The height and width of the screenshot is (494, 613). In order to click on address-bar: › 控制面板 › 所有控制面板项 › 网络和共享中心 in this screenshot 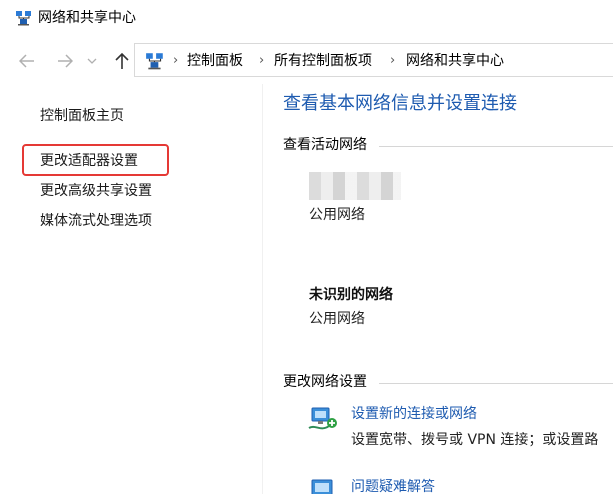, I will do `click(373, 60)`.